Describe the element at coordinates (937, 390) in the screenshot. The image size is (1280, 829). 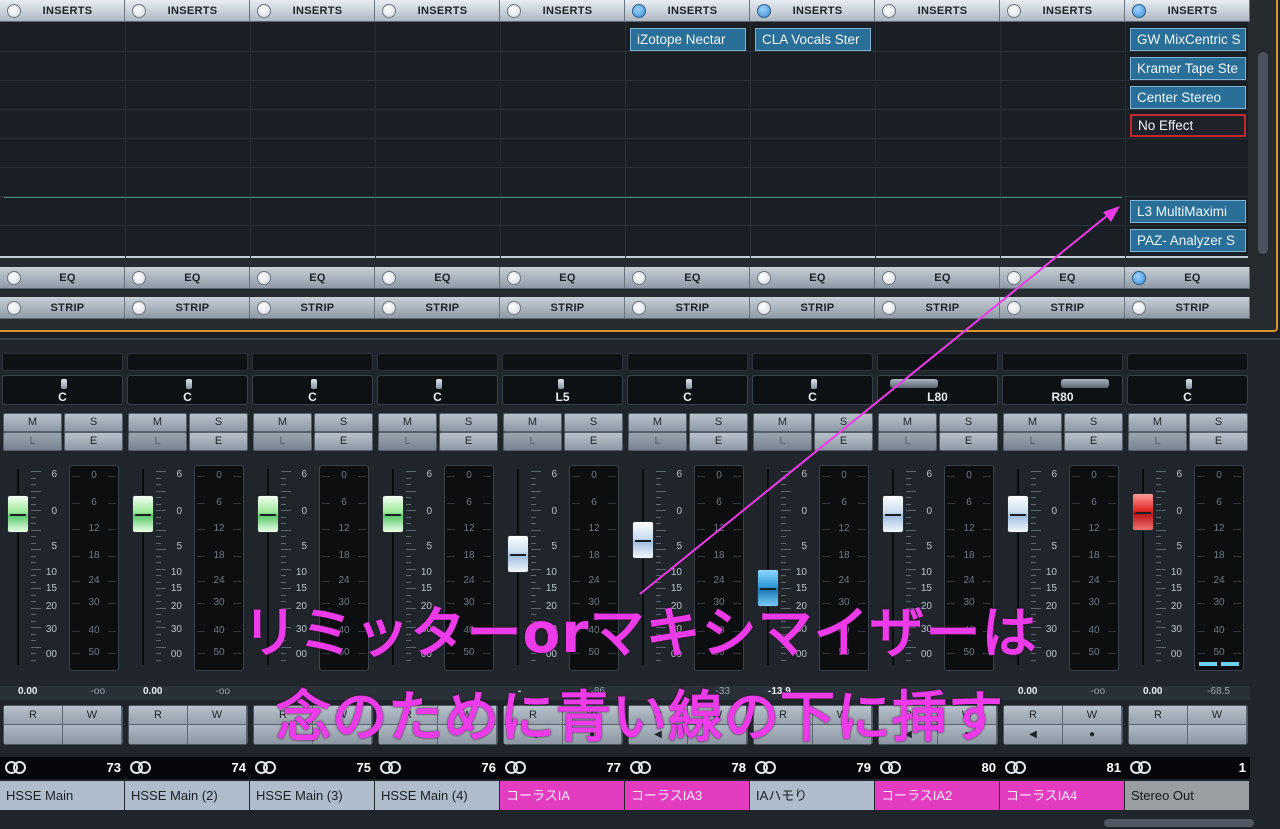
I see `pan-control: L80` at that location.